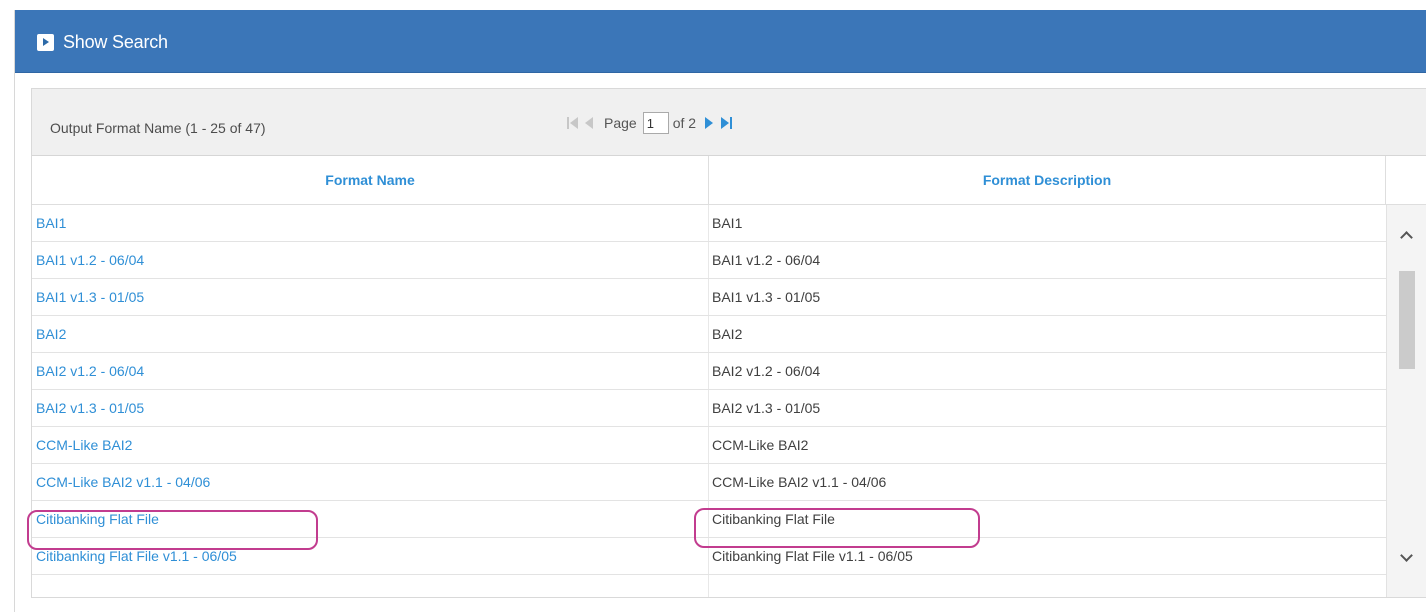 Image resolution: width=1426 pixels, height=612 pixels. I want to click on previous-page-icon, so click(589, 123).